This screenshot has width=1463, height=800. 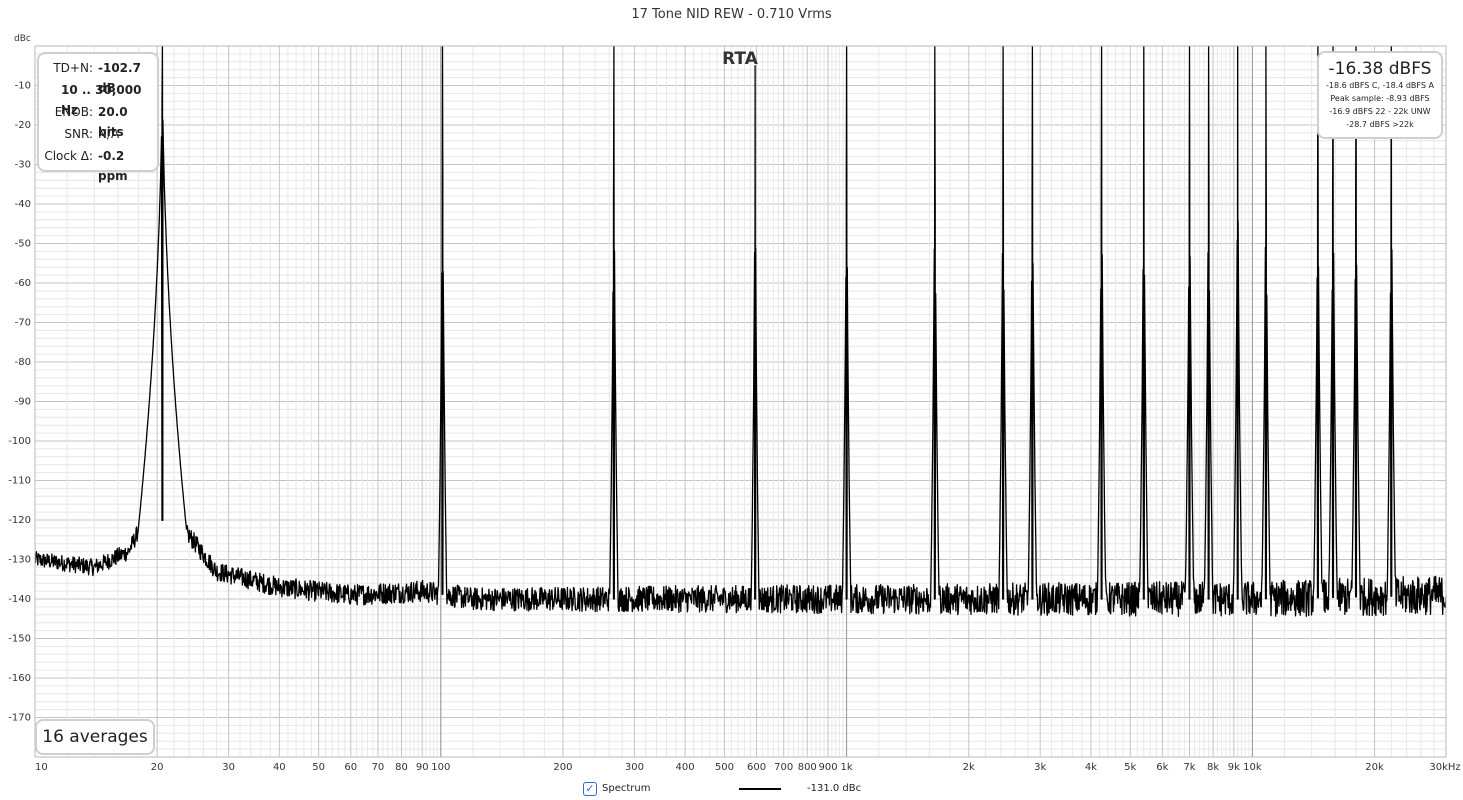 What do you see at coordinates (73, 112) in the screenshot?
I see `stat-label: ENOB:` at bounding box center [73, 112].